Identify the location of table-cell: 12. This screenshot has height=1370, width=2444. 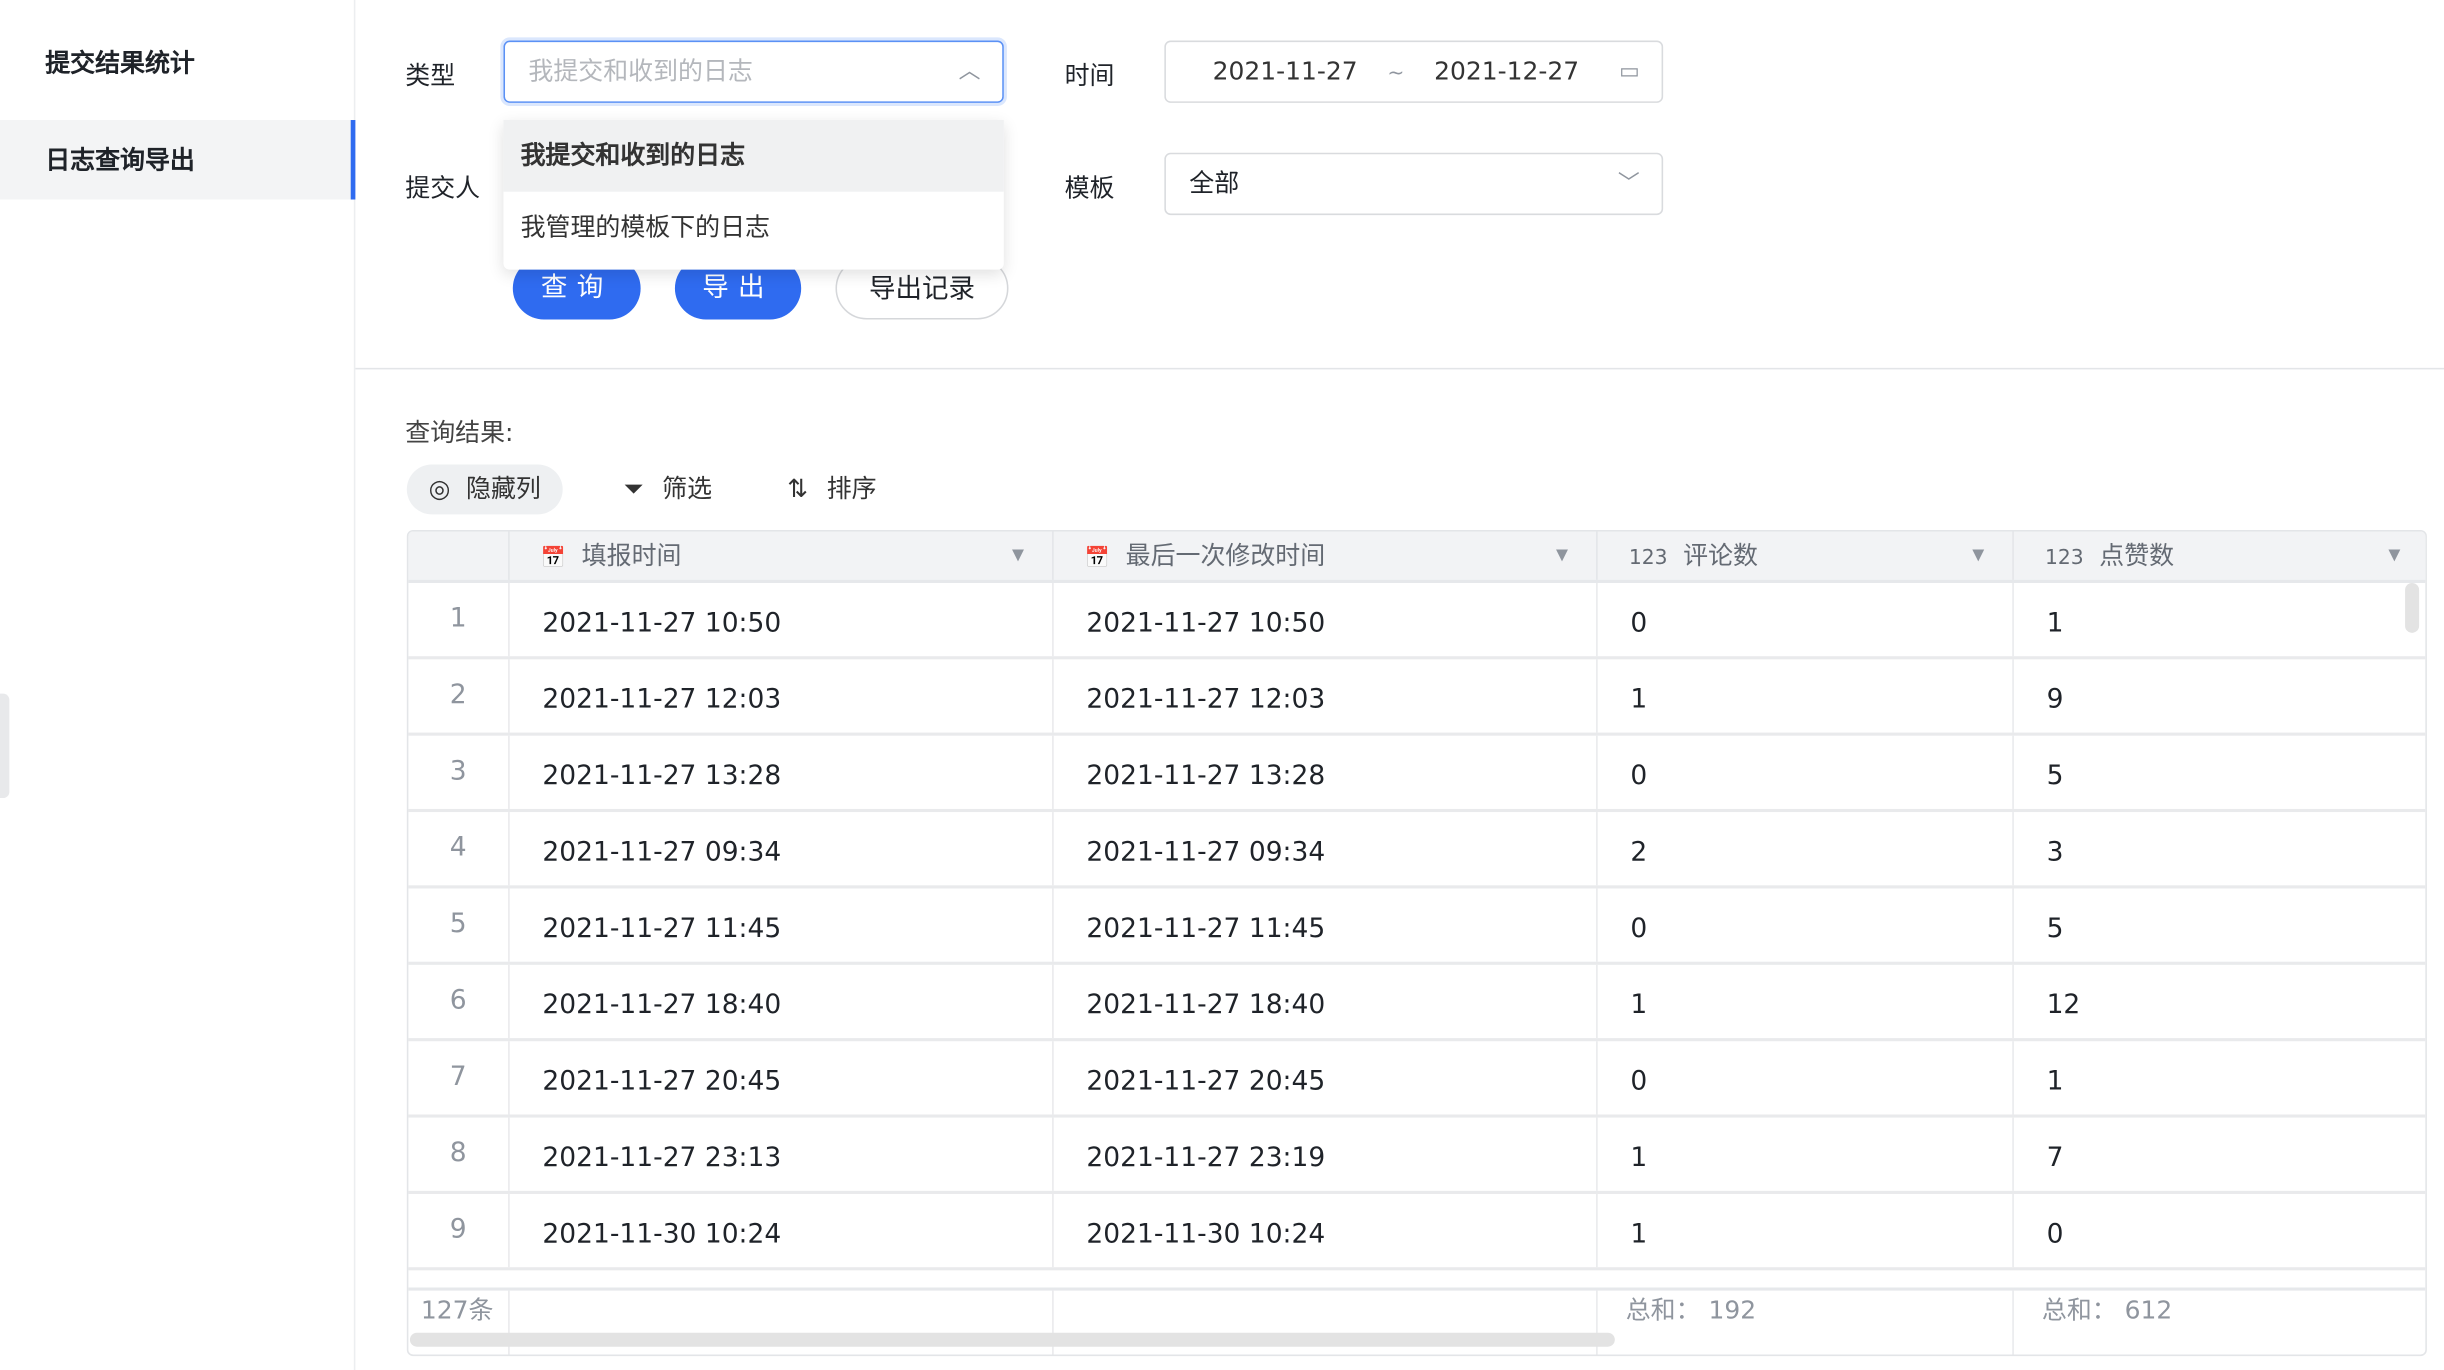
(2218, 1001).